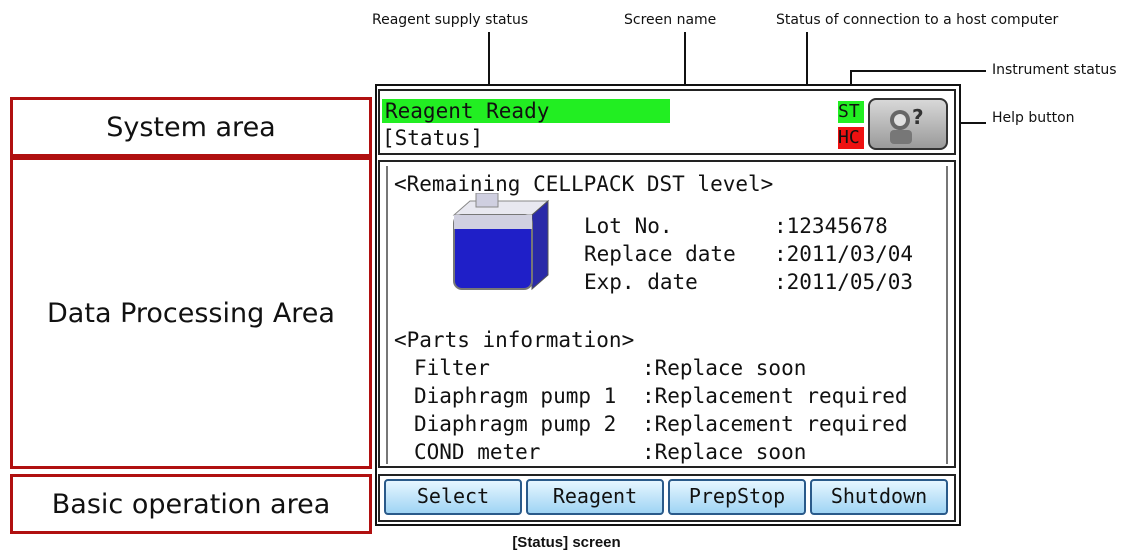 The image size is (1133, 554). What do you see at coordinates (514, 340) in the screenshot?
I see `parts-info-heading: <Parts information>` at bounding box center [514, 340].